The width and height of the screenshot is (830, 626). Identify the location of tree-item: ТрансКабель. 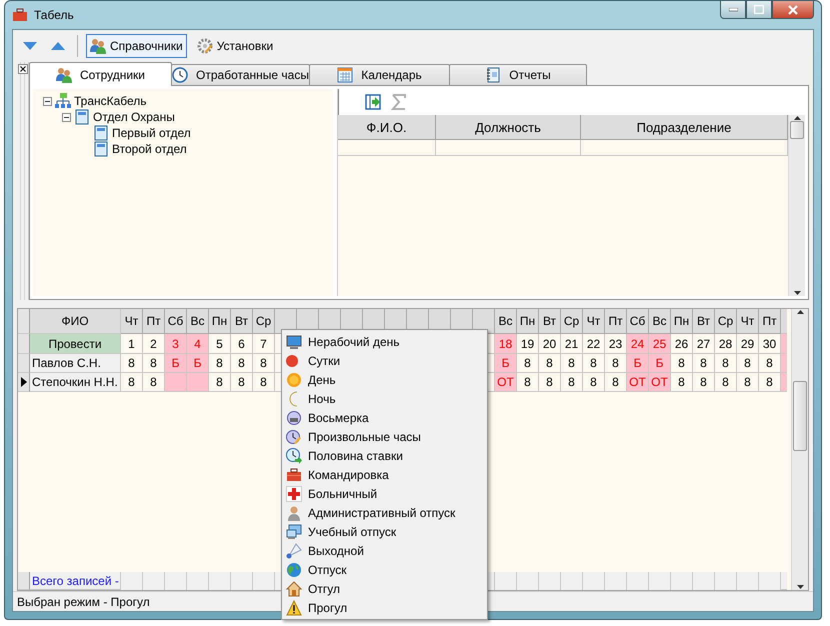
(110, 101).